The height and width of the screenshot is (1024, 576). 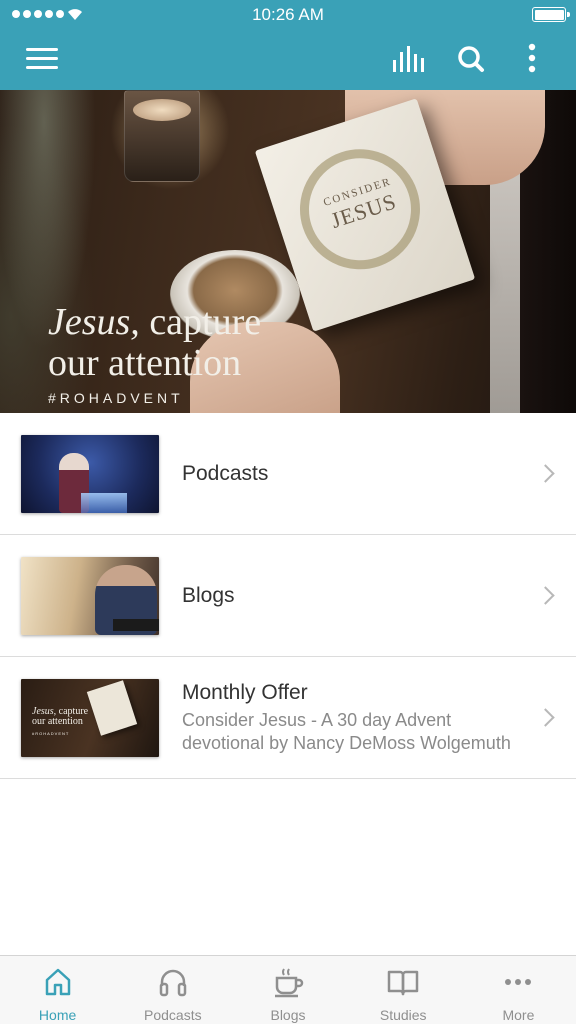 What do you see at coordinates (173, 983) in the screenshot?
I see `headphones-icon` at bounding box center [173, 983].